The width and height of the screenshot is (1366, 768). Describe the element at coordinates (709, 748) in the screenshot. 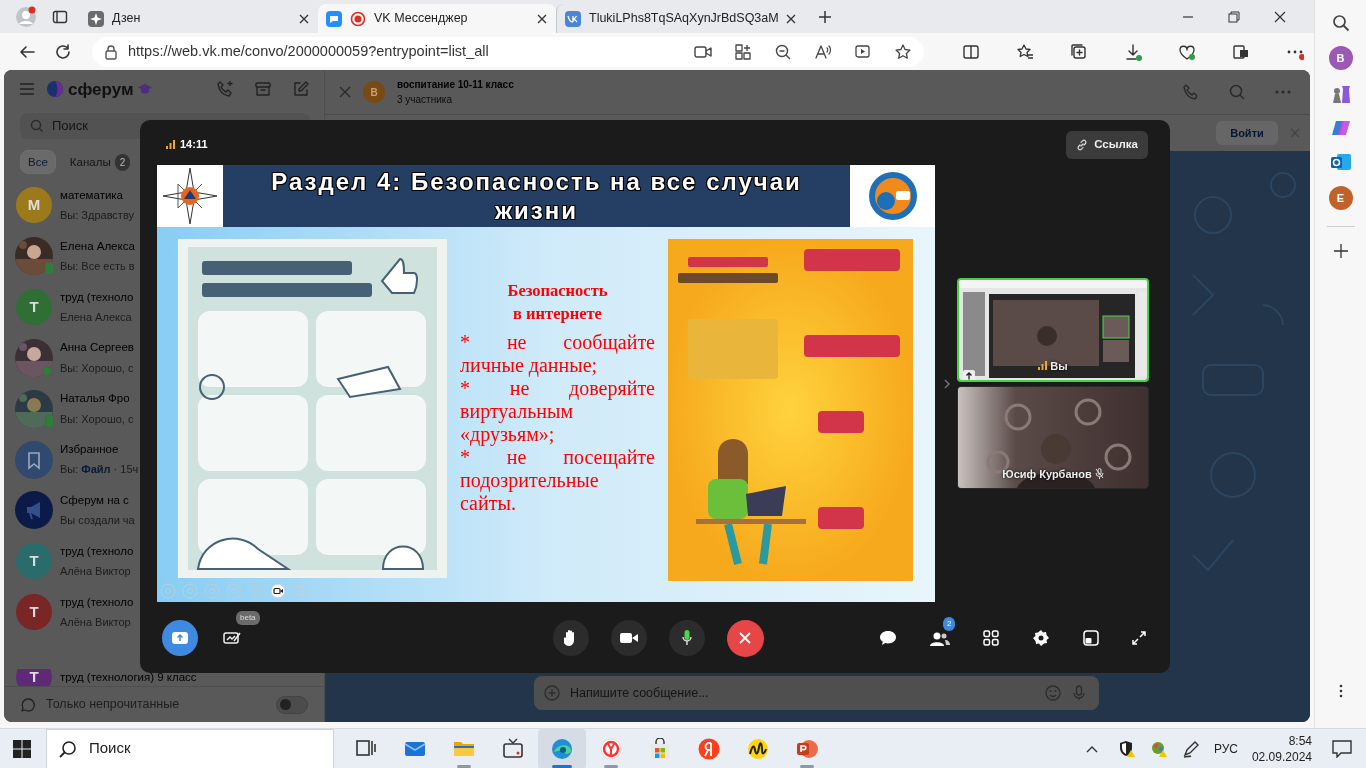

I see `round-logo-icon` at that location.